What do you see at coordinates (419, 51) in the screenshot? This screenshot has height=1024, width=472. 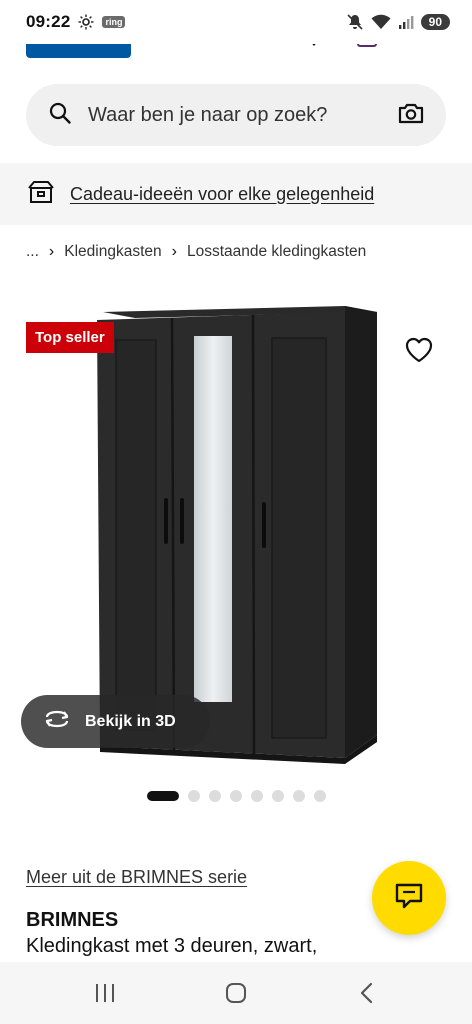 I see `menu-icon` at bounding box center [419, 51].